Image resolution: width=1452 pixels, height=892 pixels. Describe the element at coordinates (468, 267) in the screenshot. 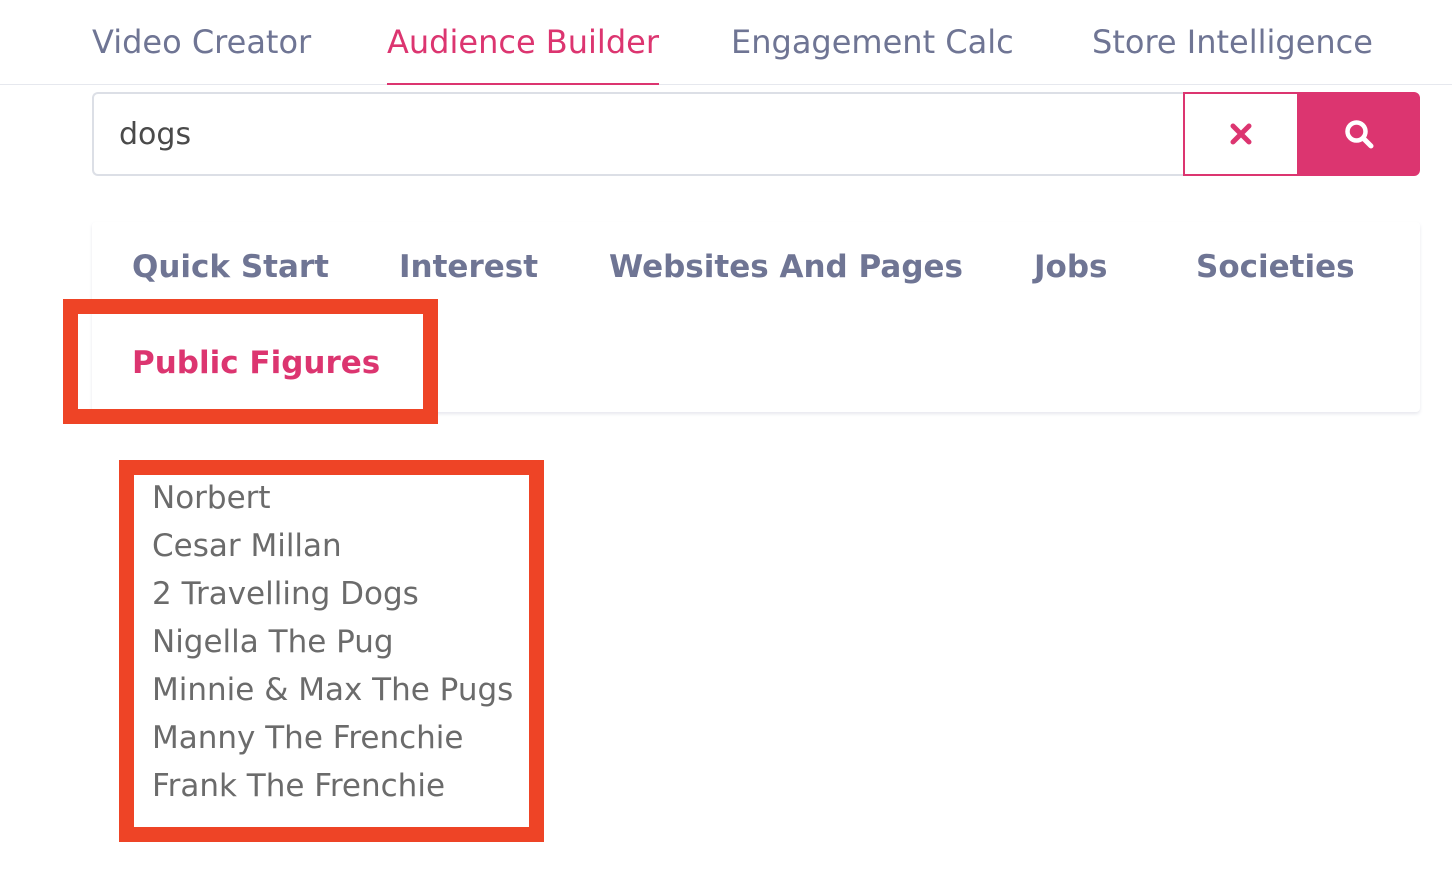

I see `tab-interest: Interest` at that location.